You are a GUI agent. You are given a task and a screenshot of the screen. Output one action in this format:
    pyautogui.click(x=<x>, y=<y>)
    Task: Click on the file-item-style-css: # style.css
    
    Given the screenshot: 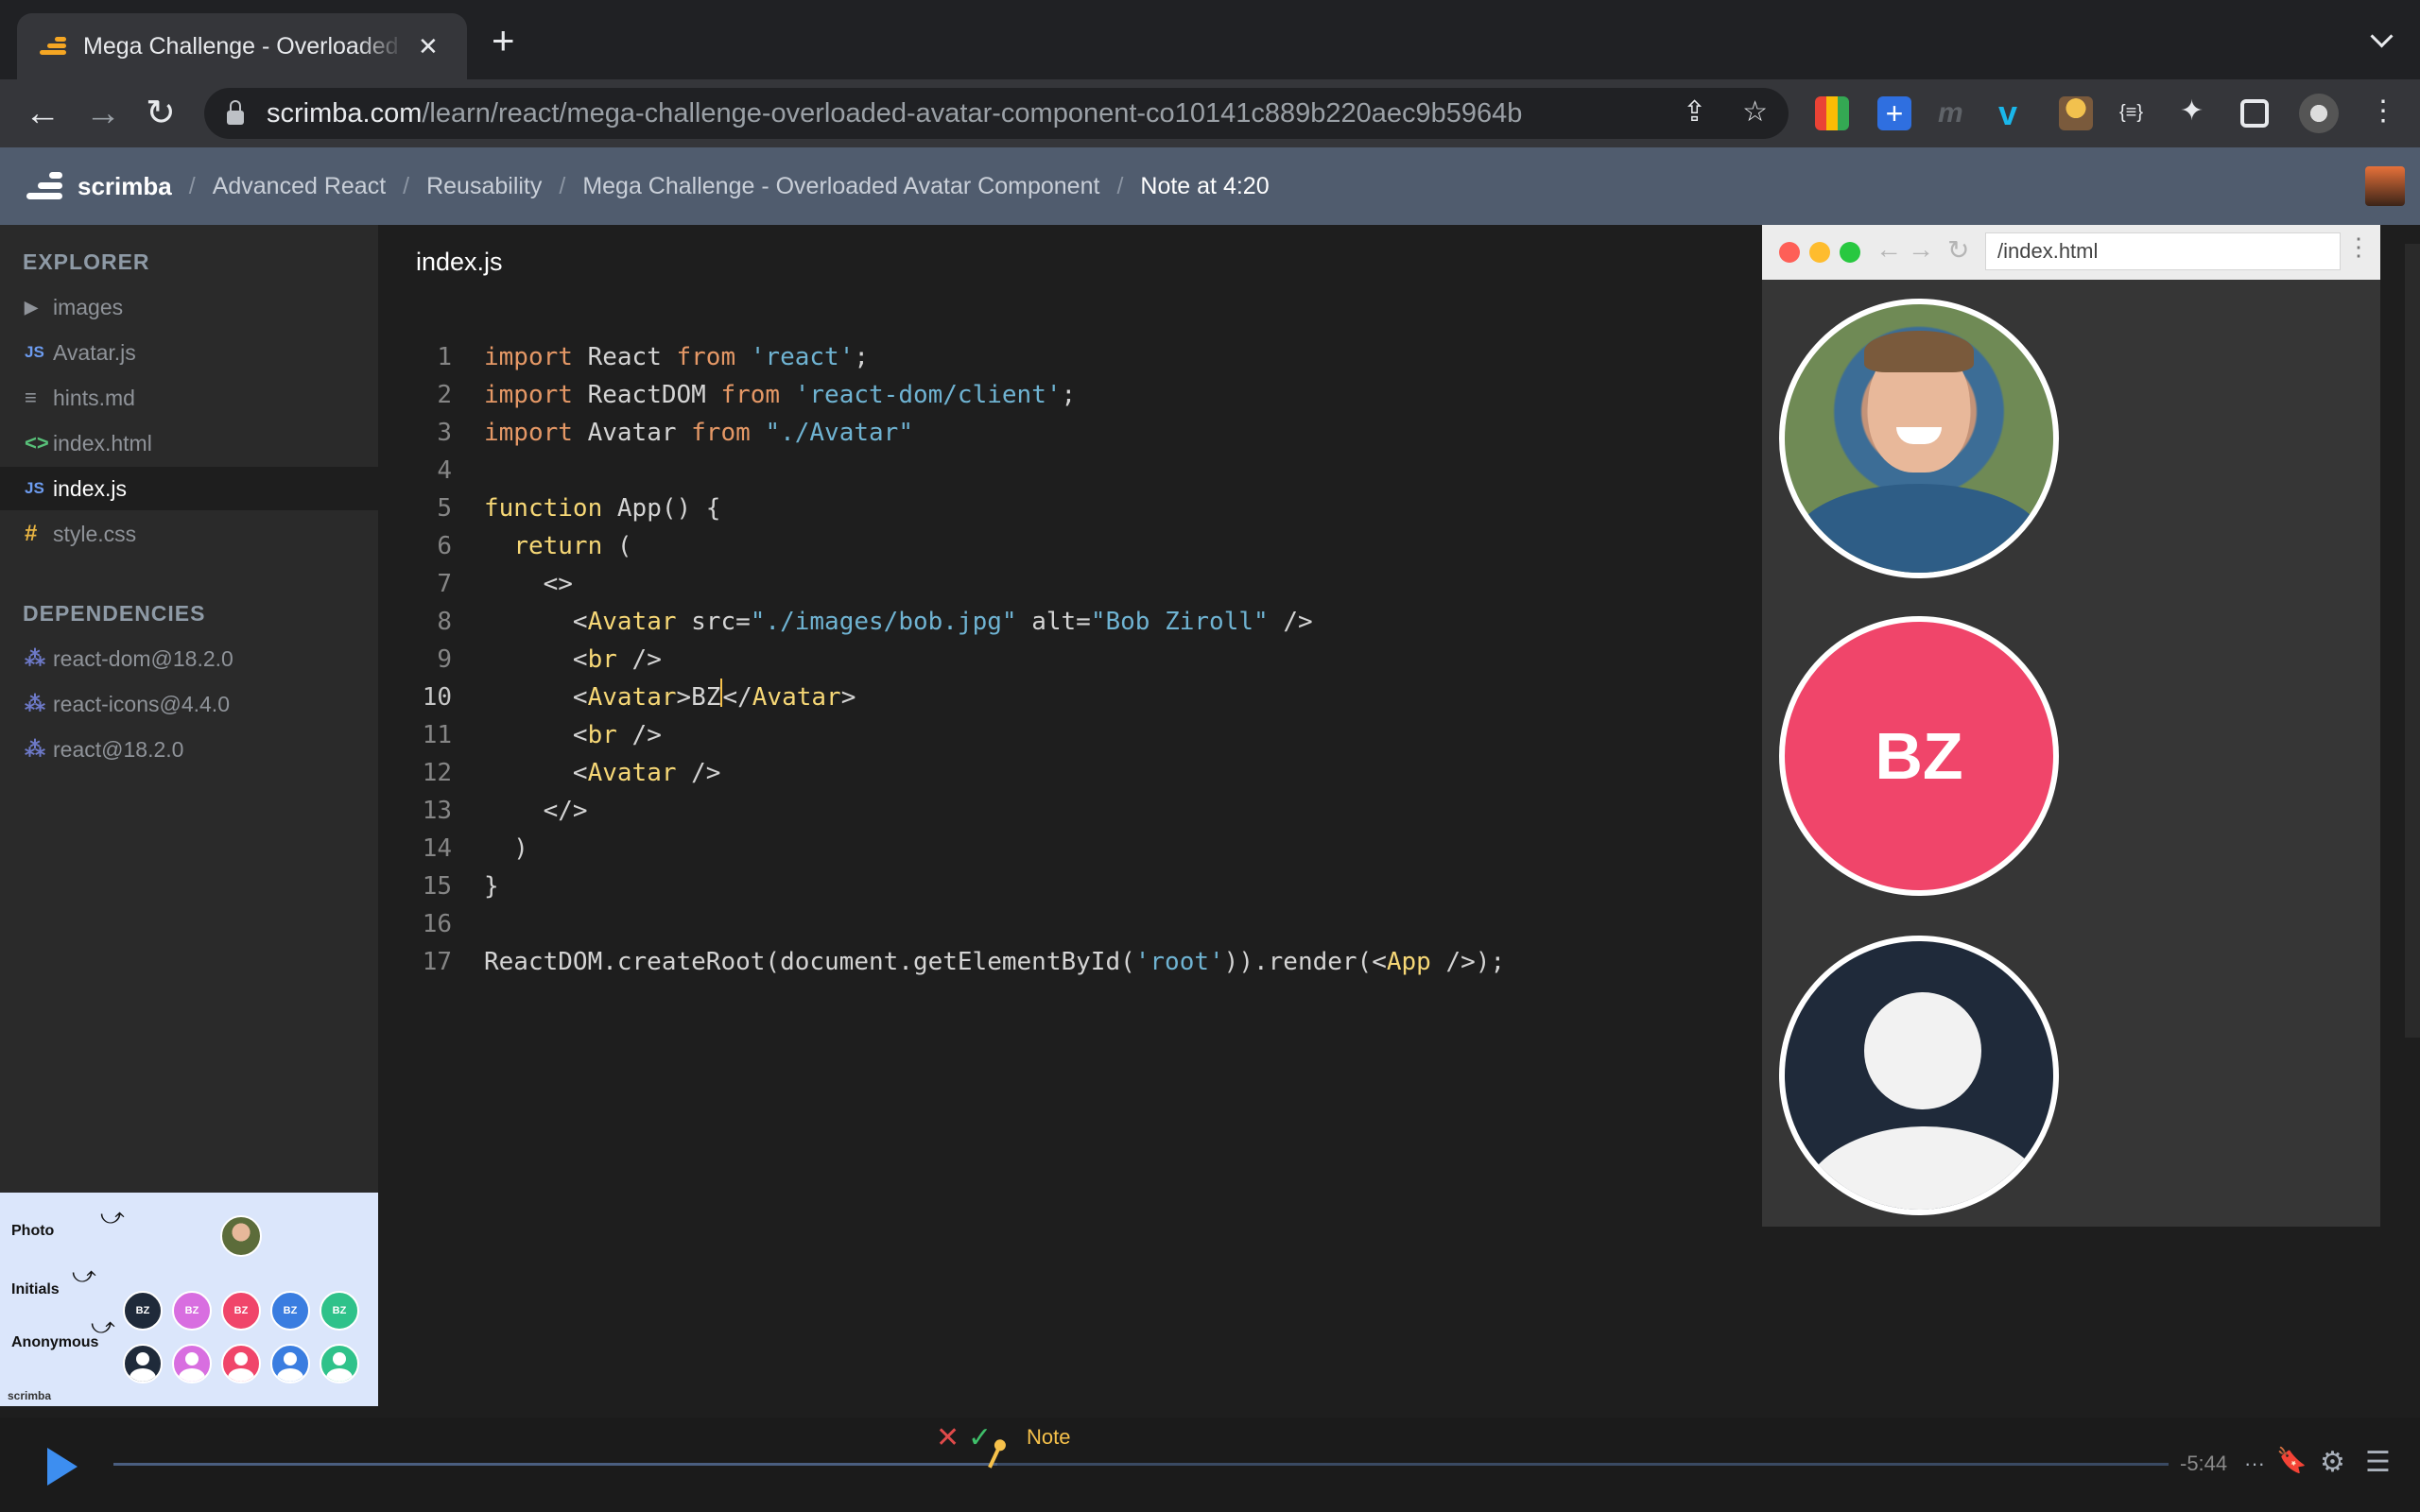 What is the action you would take?
    pyautogui.click(x=189, y=534)
    